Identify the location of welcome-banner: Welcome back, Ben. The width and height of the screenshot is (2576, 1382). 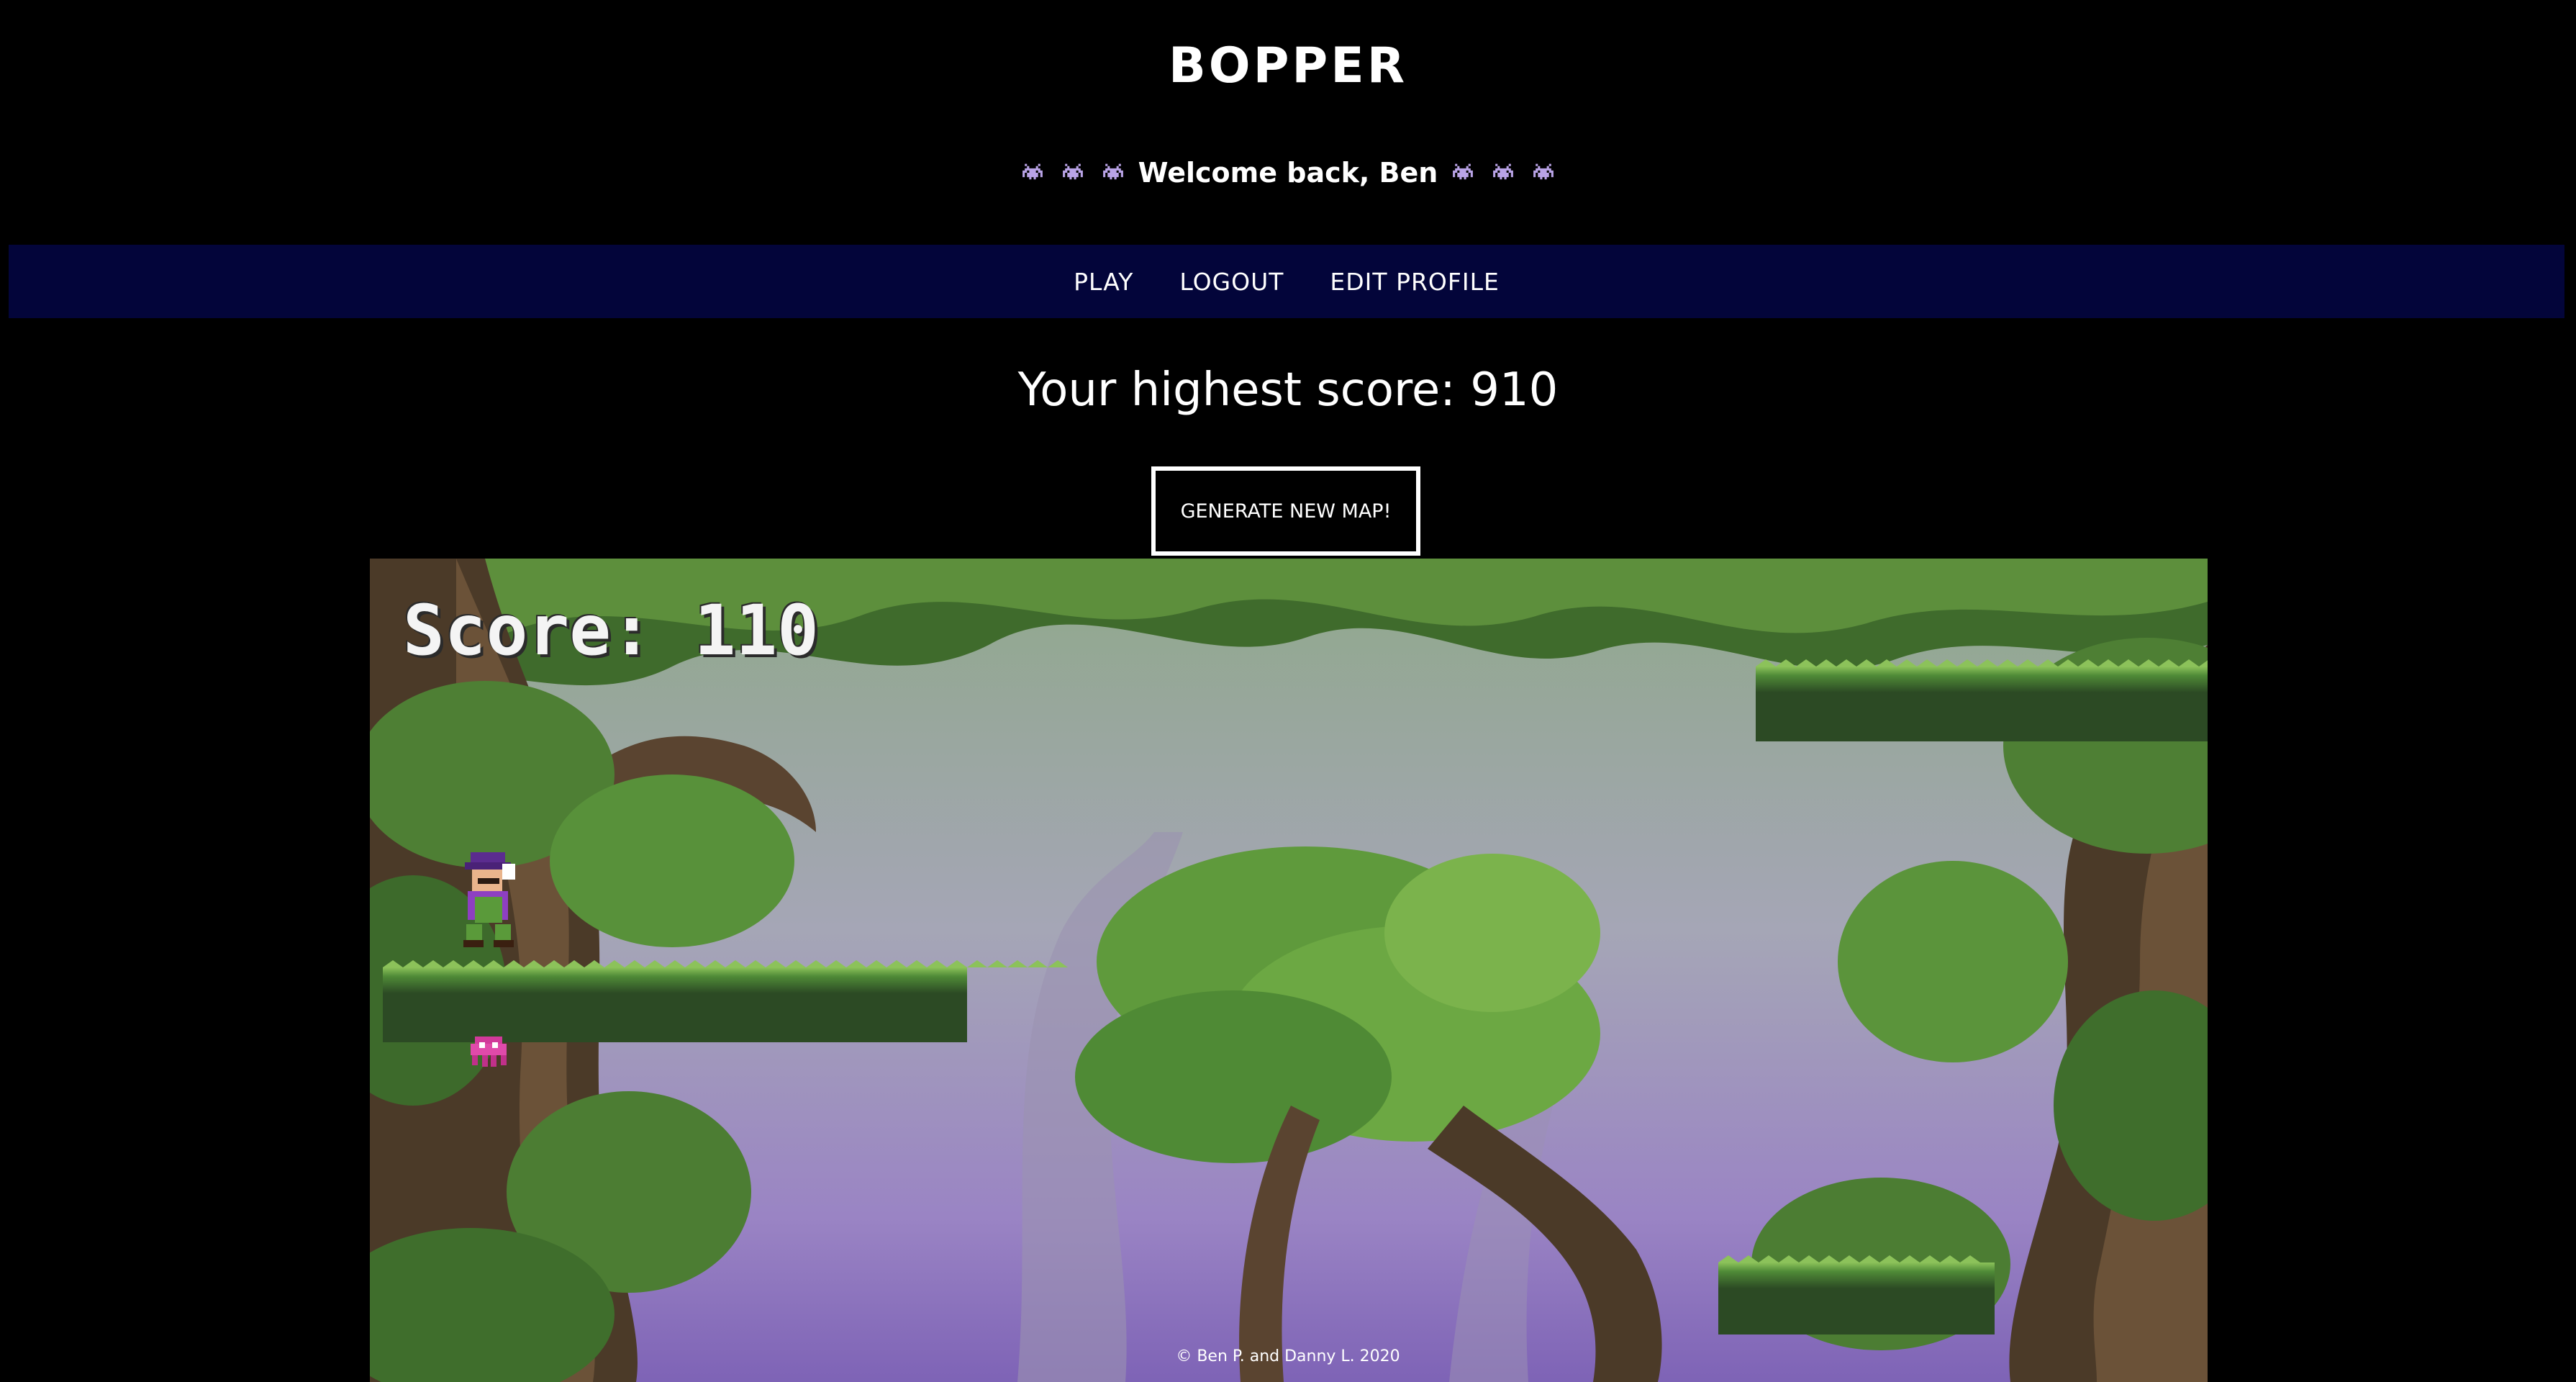
(1288, 173).